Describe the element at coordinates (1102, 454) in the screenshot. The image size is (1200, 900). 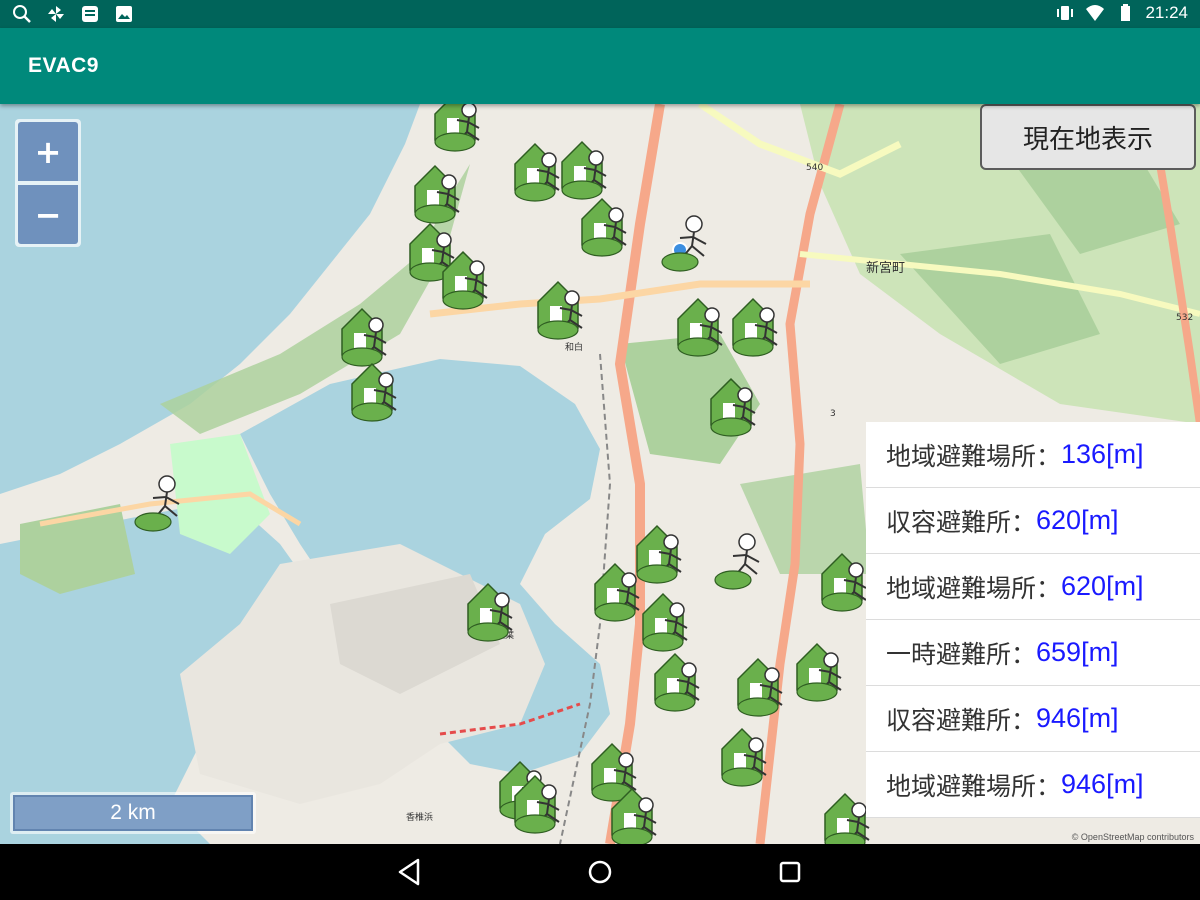
I see `shelter-distance: 136[m]` at that location.